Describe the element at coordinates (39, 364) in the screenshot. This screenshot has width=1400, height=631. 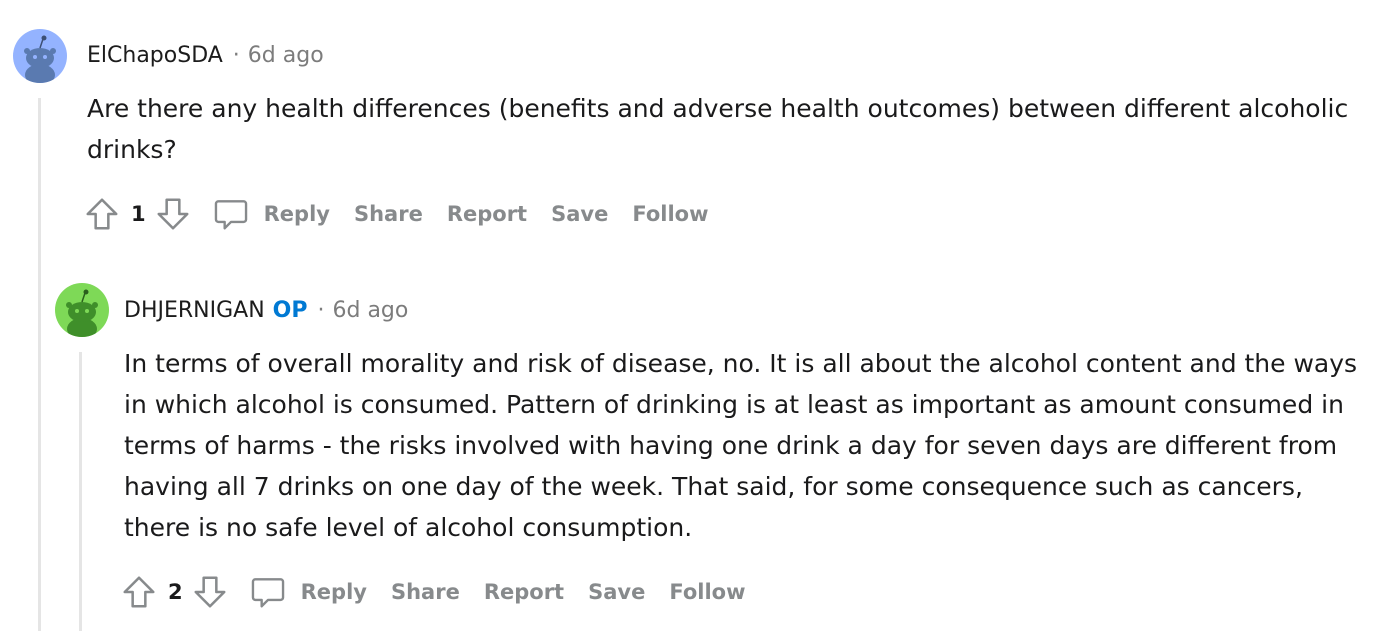
I see `thread-line-root` at that location.